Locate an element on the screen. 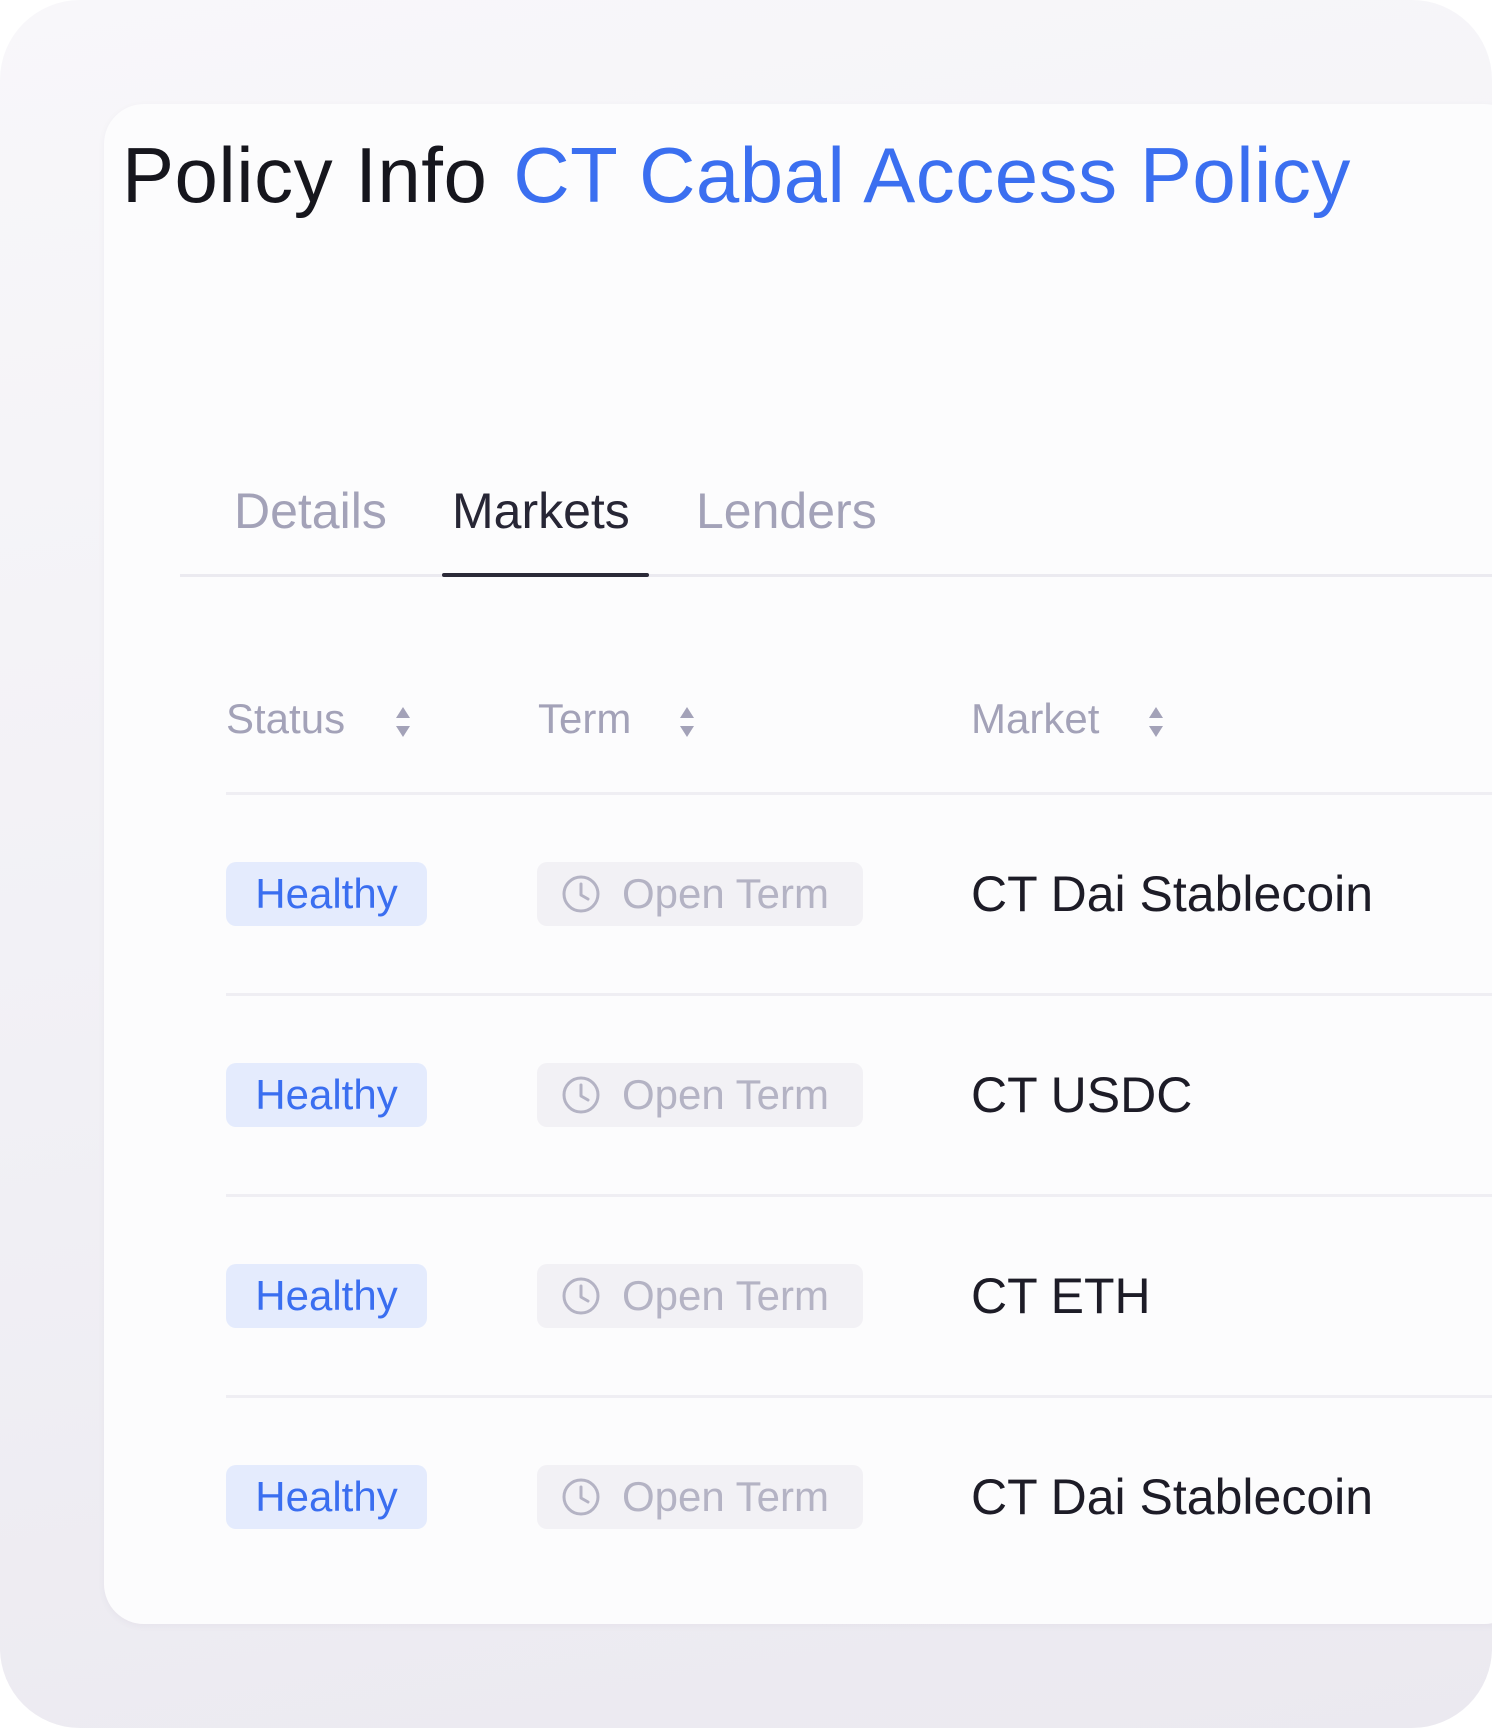  tab-divider is located at coordinates (836, 575).